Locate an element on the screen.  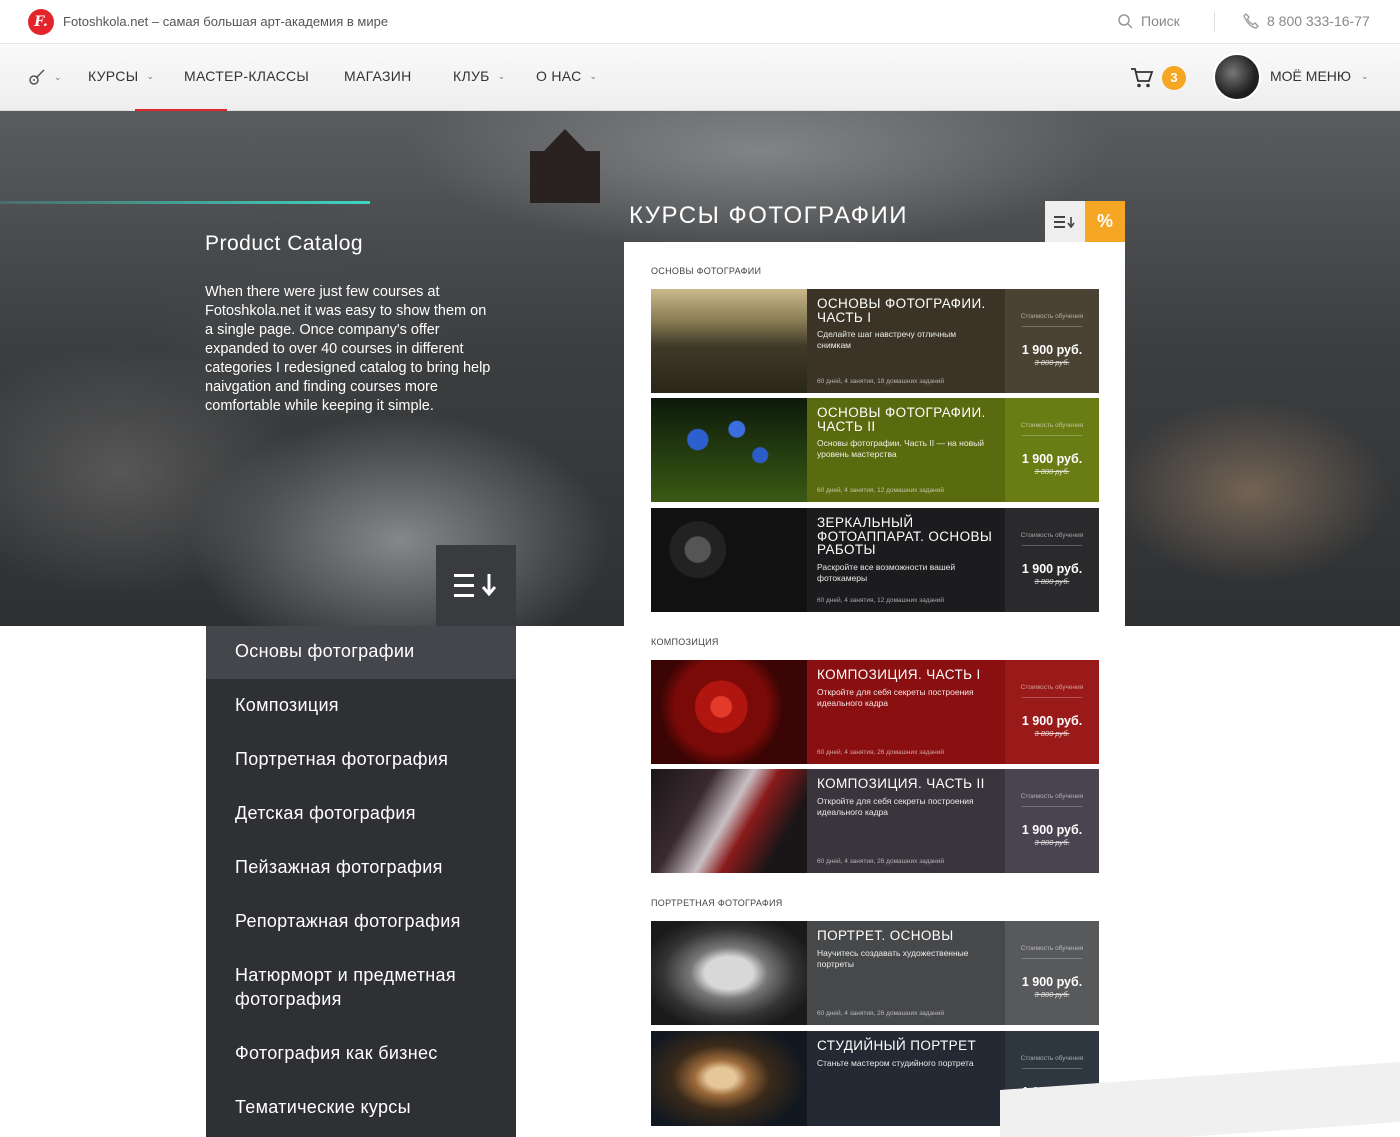
course-title: ОСНОВЫ ФОТОГРАФИИ. ЧАСТЬ I is located at coordinates (906, 310).